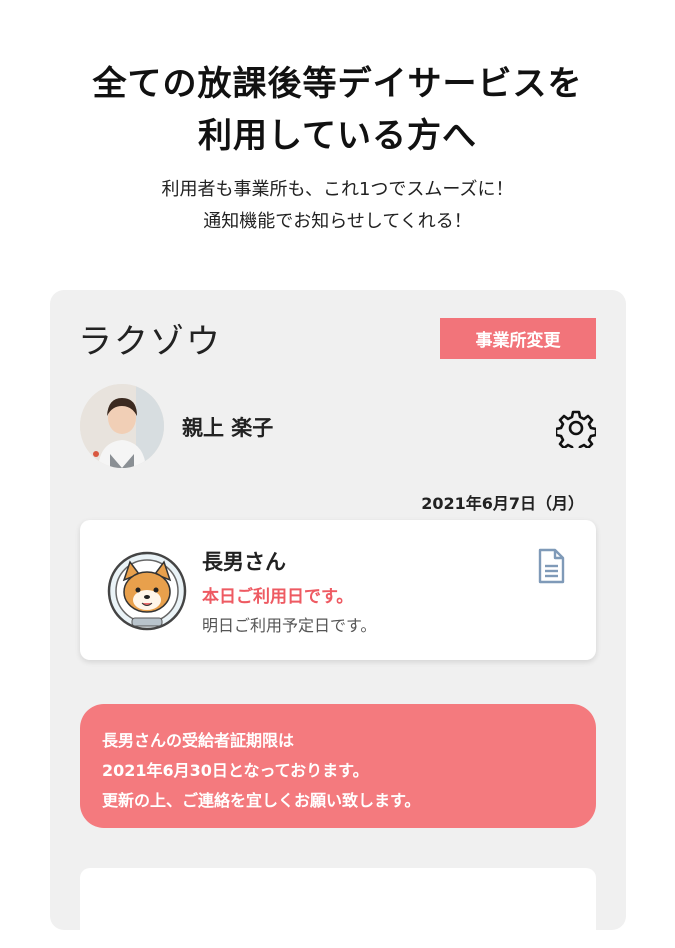  Describe the element at coordinates (551, 566) in the screenshot. I see `document-icon` at that location.